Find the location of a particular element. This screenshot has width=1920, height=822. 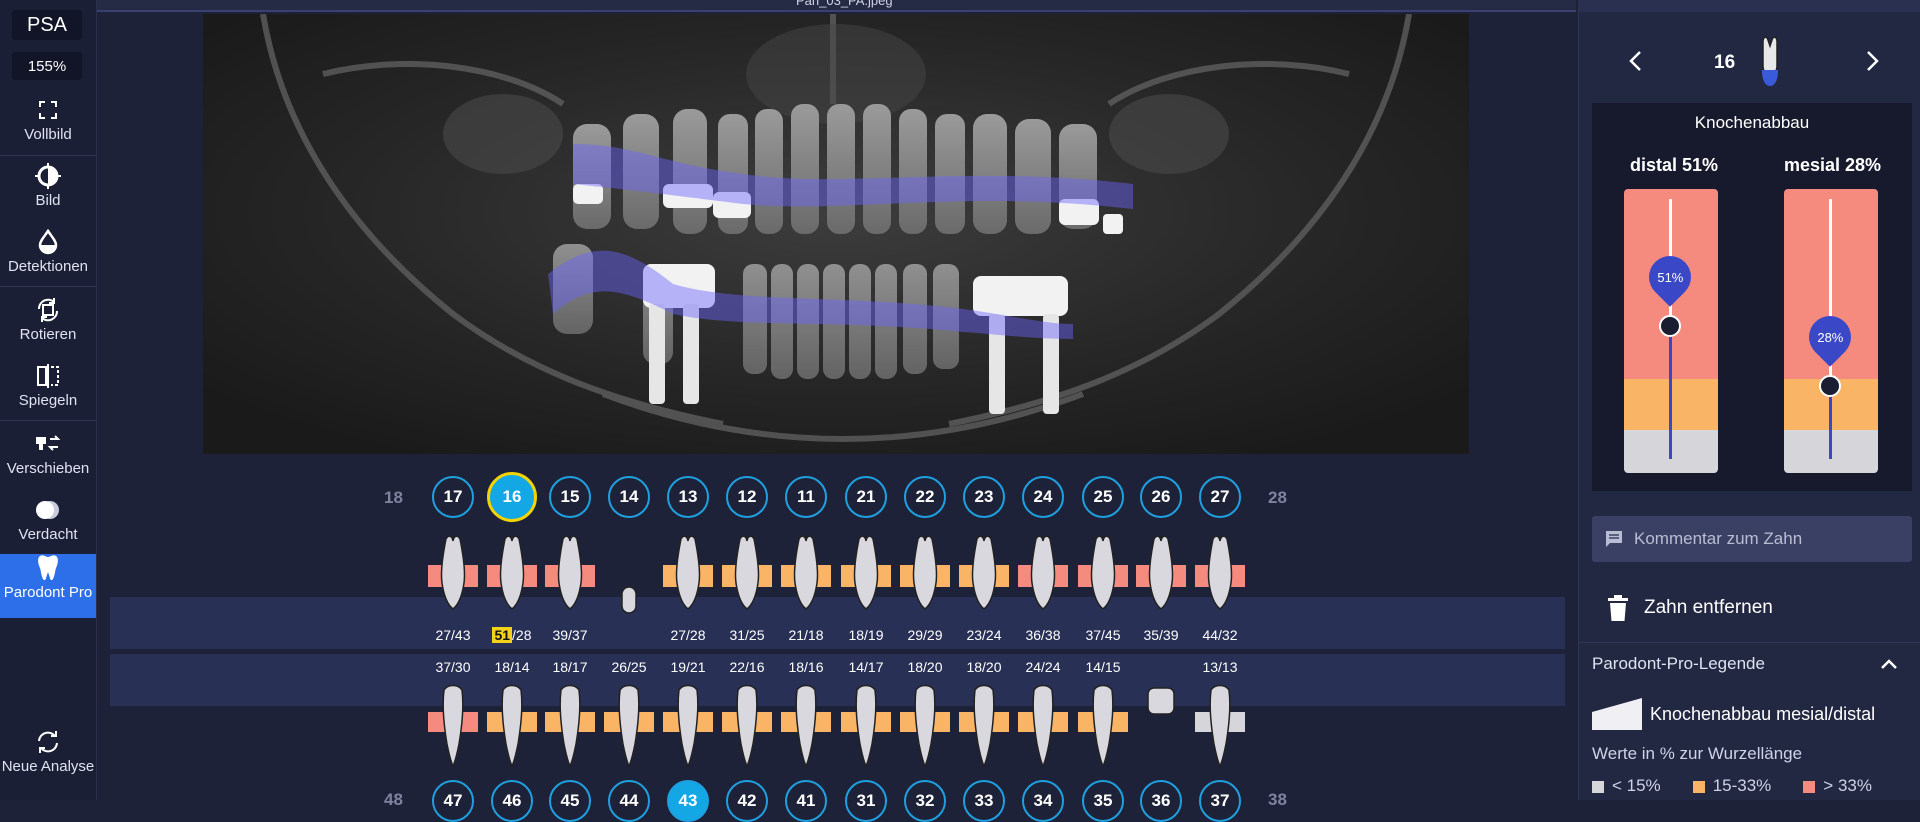

tooth-button-12: 12 is located at coordinates (747, 497).